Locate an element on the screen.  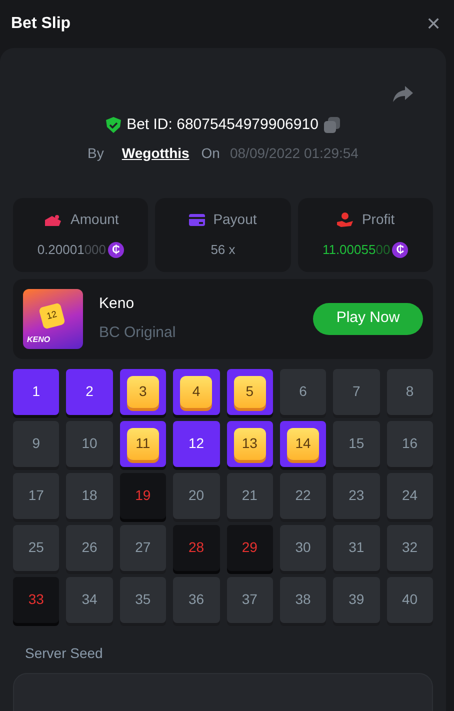
hand-person-icon is located at coordinates (345, 220).